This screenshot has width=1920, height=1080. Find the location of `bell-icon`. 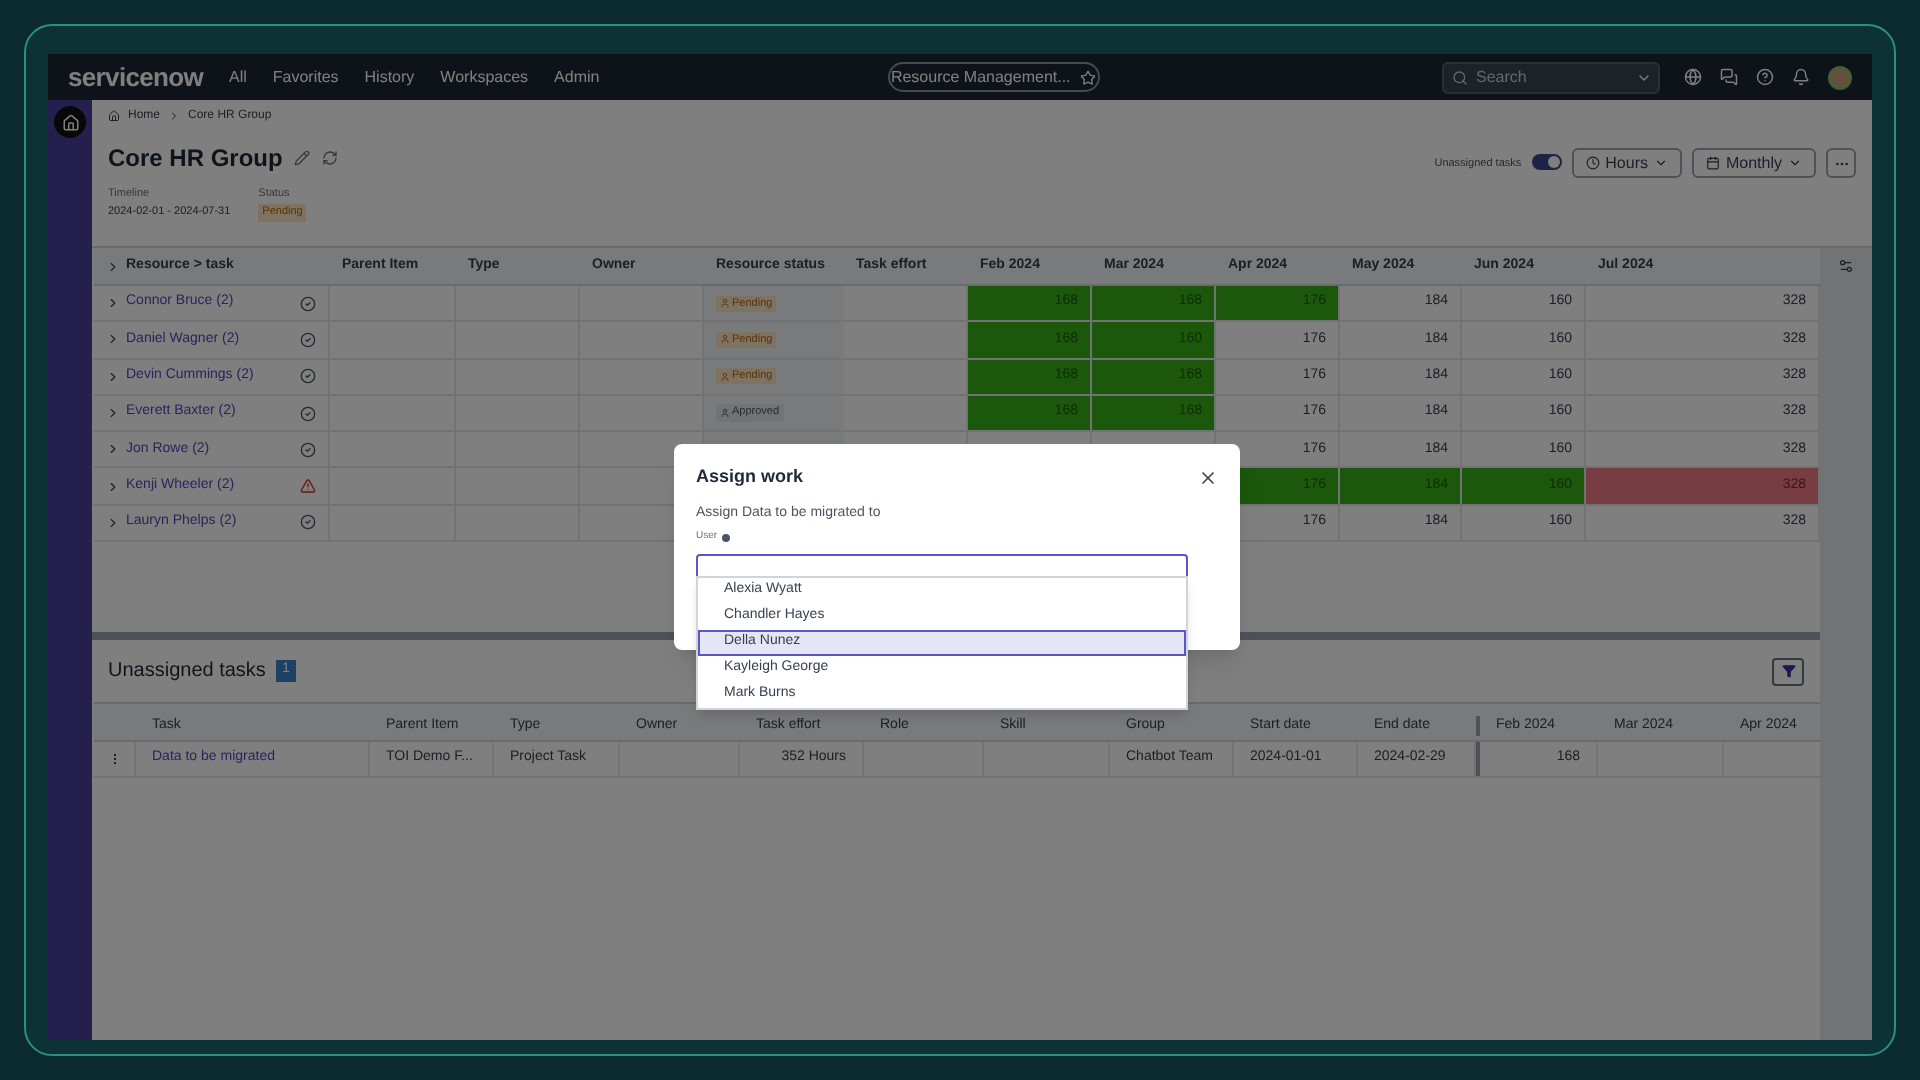

bell-icon is located at coordinates (1801, 77).